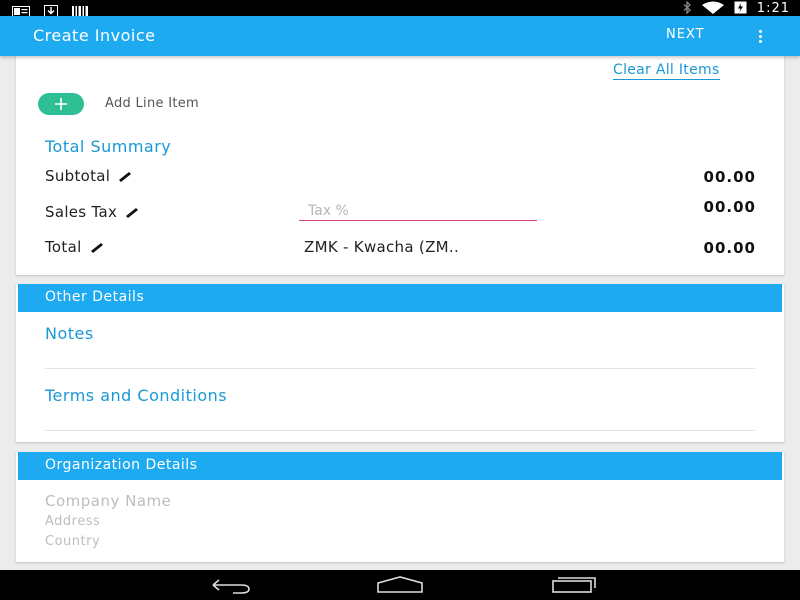  I want to click on wifi-icon, so click(712, 9).